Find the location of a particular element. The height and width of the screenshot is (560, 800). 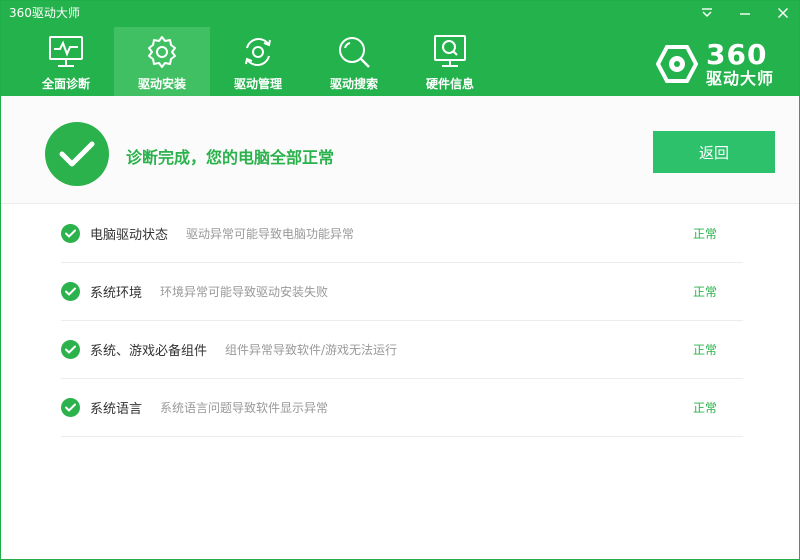

tab-full-diagnosis: 全面诊断 is located at coordinates (66, 61).